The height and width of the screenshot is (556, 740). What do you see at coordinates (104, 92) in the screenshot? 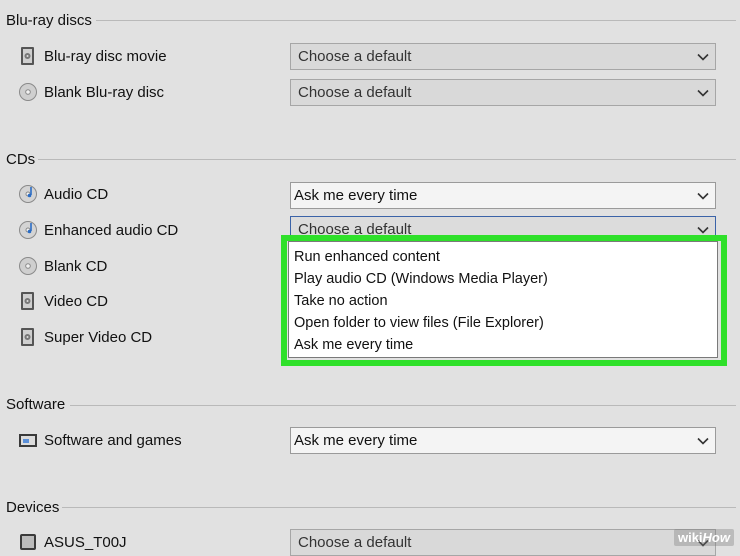
I see `row-label-blank-bluray: Blank Blu-ray disc` at bounding box center [104, 92].